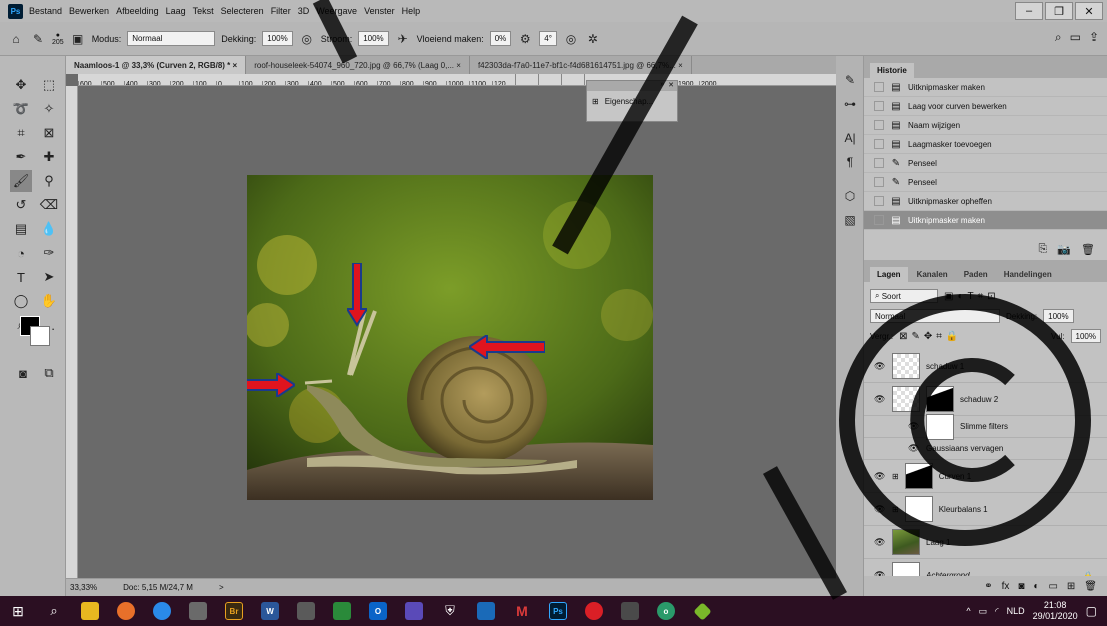 The image size is (1107, 626). Describe the element at coordinates (83, 587) in the screenshot. I see `zoom-level: 33,33%` at that location.